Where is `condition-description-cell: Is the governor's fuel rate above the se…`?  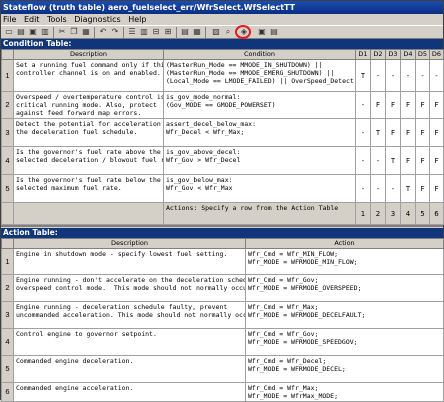
condition-description-cell: Is the governor's fuel rate above the se… is located at coordinates (88, 160).